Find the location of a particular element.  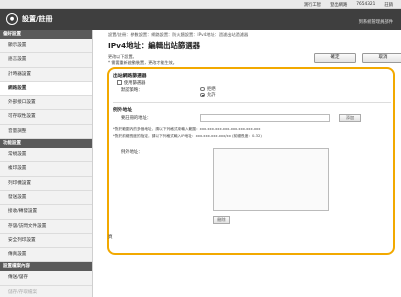

use-filter-label: 使用篩選器 is located at coordinates (135, 83).